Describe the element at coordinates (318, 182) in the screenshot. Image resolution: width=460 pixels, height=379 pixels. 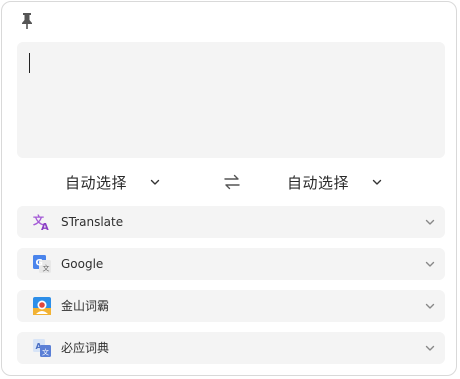
I see `target-language-label: 自动选择` at that location.